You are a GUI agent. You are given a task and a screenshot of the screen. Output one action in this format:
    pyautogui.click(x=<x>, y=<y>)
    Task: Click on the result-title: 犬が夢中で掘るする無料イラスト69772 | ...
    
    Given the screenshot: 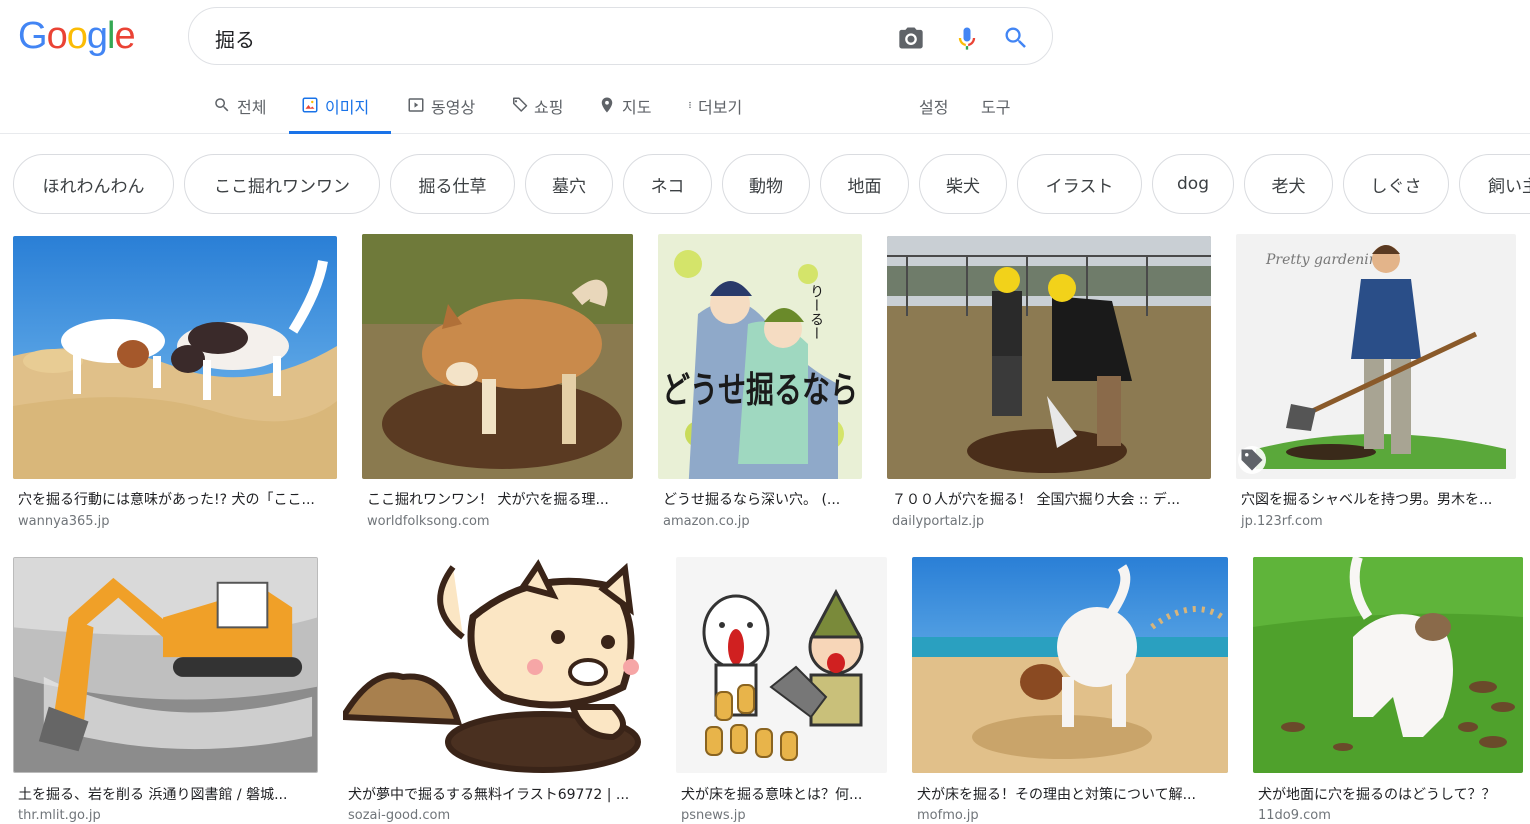 What is the action you would take?
    pyautogui.click(x=498, y=794)
    